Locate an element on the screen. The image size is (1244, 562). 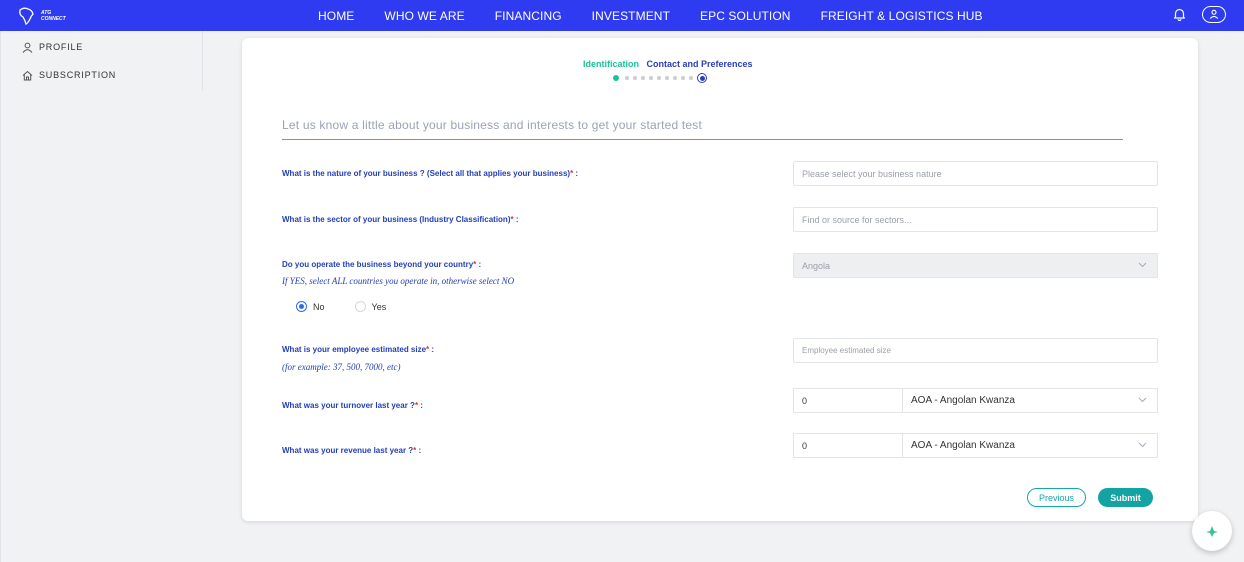
sidebar-item-label: PROFILE is located at coordinates (61, 47).